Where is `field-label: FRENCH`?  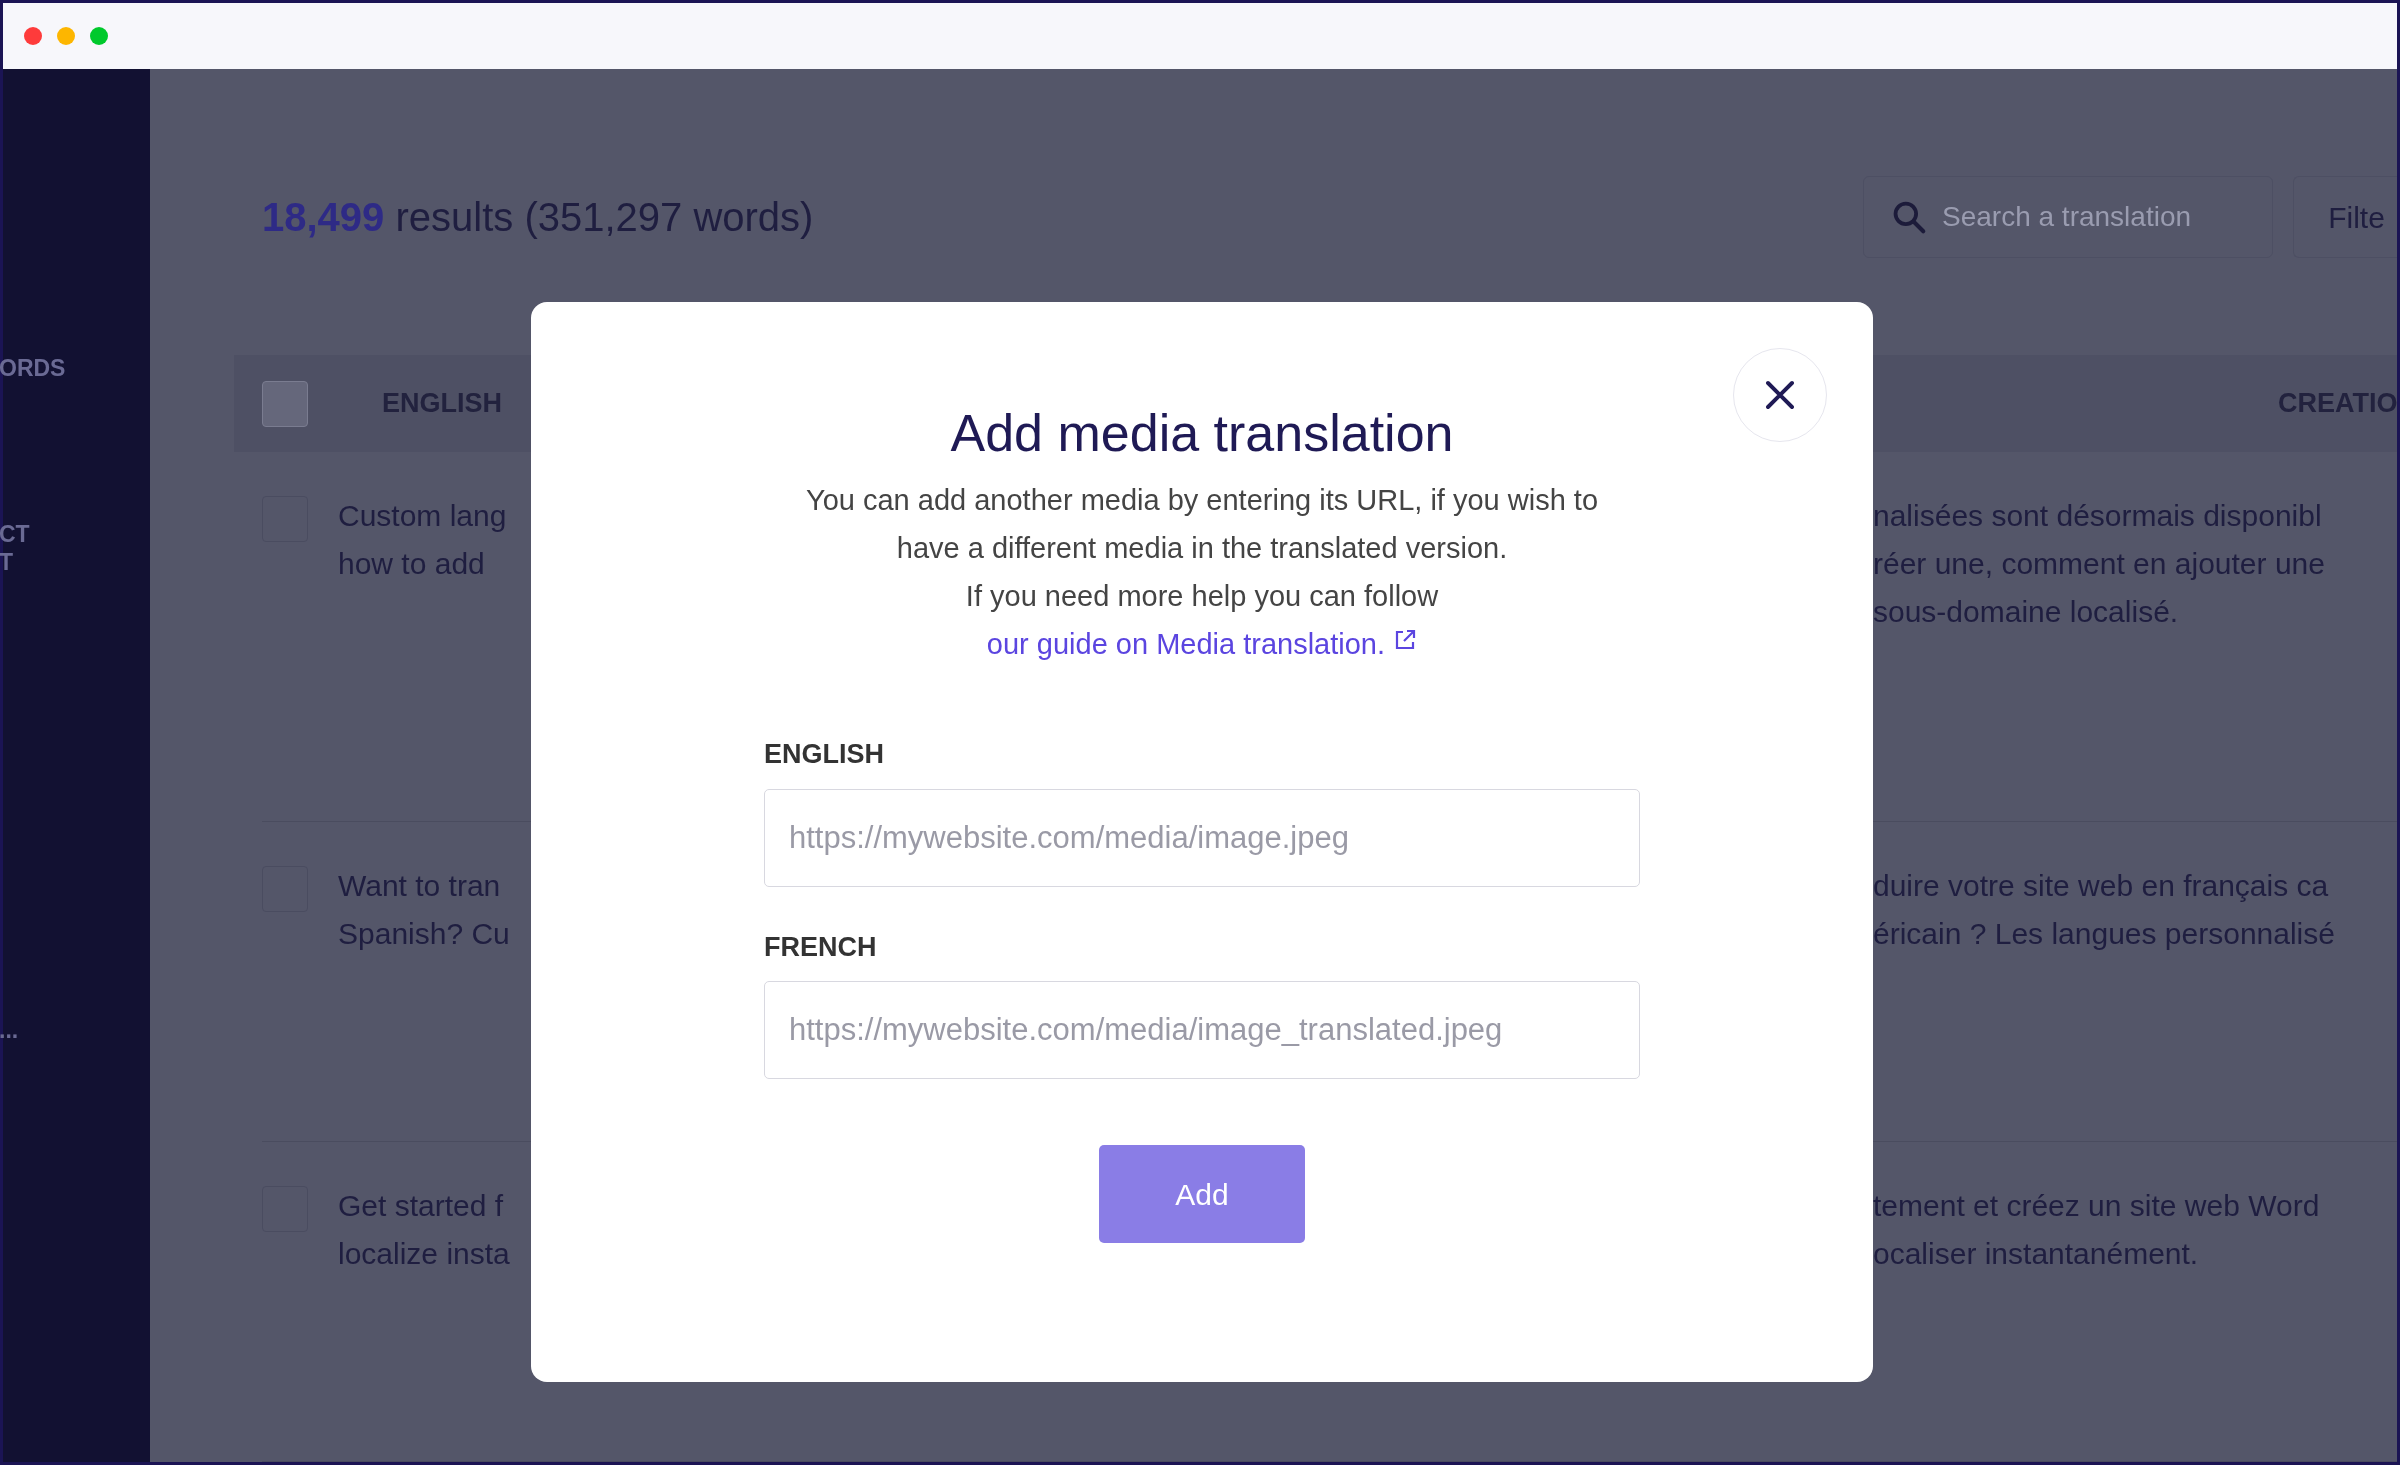
field-label: FRENCH is located at coordinates (821, 947).